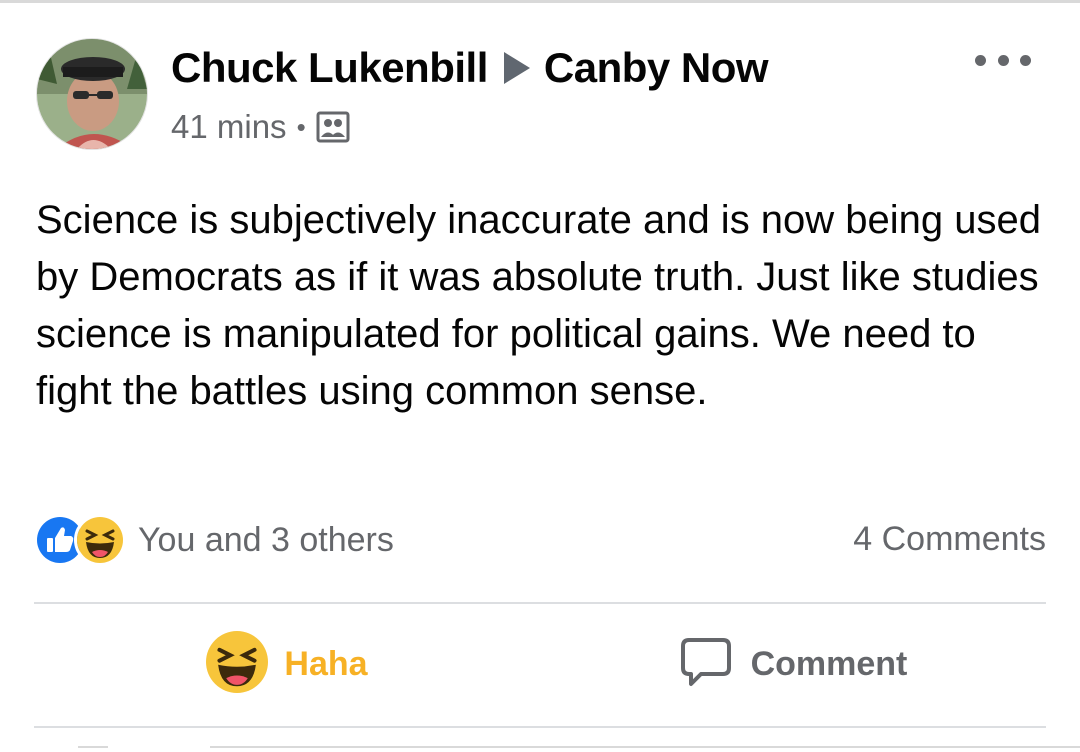 The width and height of the screenshot is (1080, 752). I want to click on more-options-button, so click(1003, 60).